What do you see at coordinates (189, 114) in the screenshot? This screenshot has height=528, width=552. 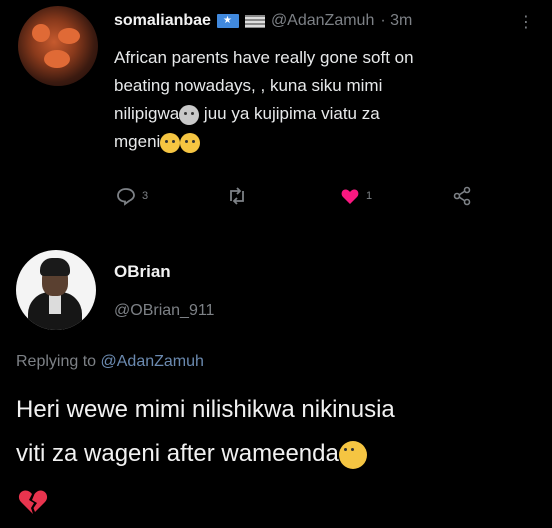 I see `weary-face-emoji-icon` at bounding box center [189, 114].